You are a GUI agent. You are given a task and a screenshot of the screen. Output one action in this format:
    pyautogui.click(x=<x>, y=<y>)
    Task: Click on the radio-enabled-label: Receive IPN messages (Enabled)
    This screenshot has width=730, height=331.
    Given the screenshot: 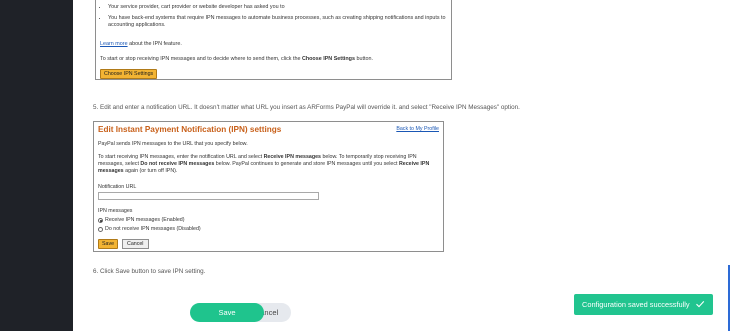 What is the action you would take?
    pyautogui.click(x=145, y=220)
    